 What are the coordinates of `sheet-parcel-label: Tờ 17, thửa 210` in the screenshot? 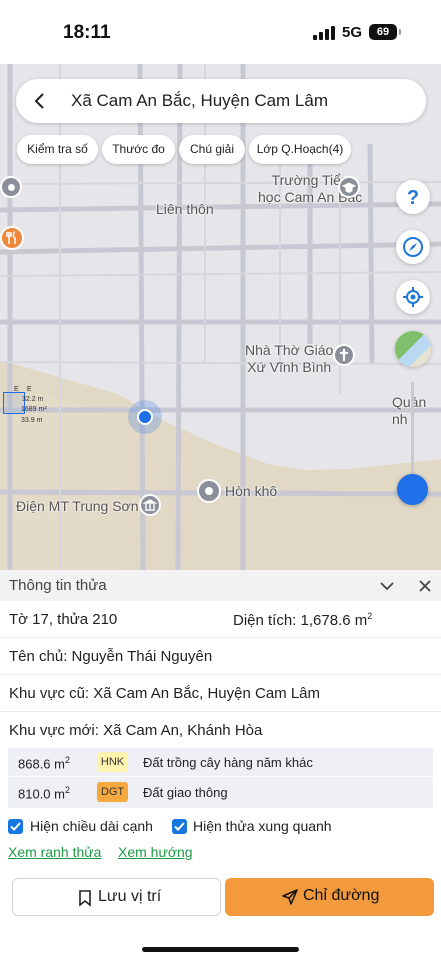 It's located at (63, 619).